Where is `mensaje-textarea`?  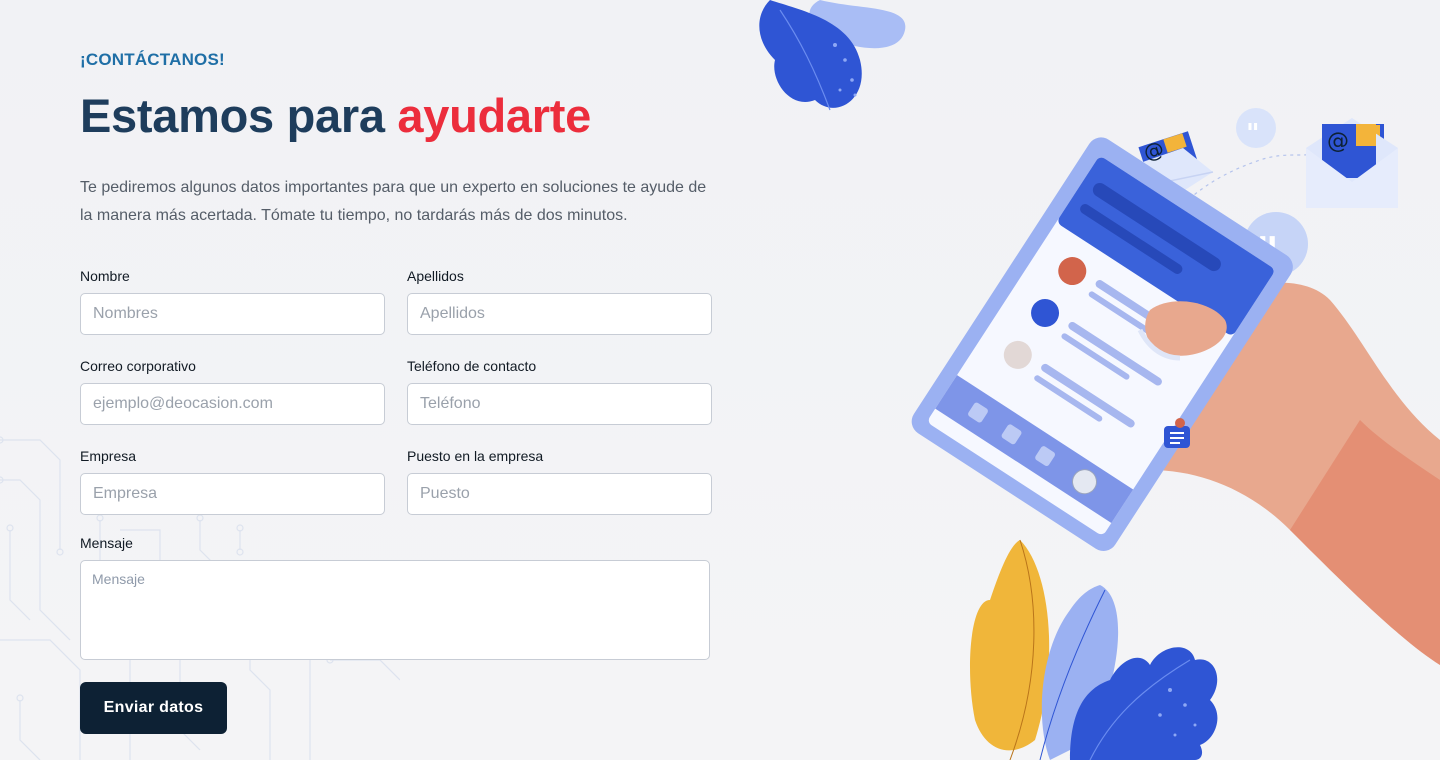 mensaje-textarea is located at coordinates (395, 610).